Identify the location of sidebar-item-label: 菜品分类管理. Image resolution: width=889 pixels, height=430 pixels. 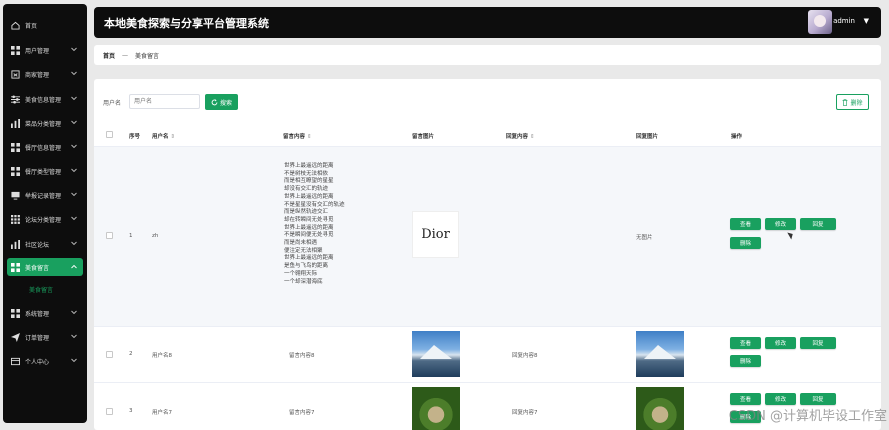
(43, 124).